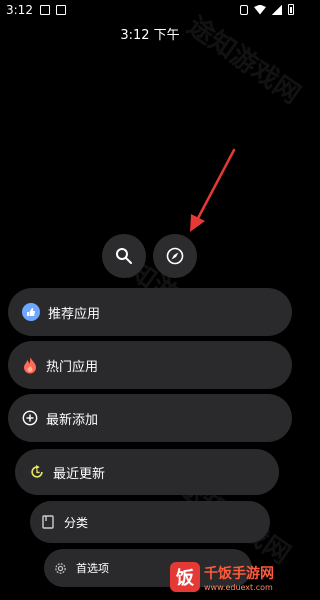  What do you see at coordinates (267, 9) in the screenshot?
I see `status-icons` at bounding box center [267, 9].